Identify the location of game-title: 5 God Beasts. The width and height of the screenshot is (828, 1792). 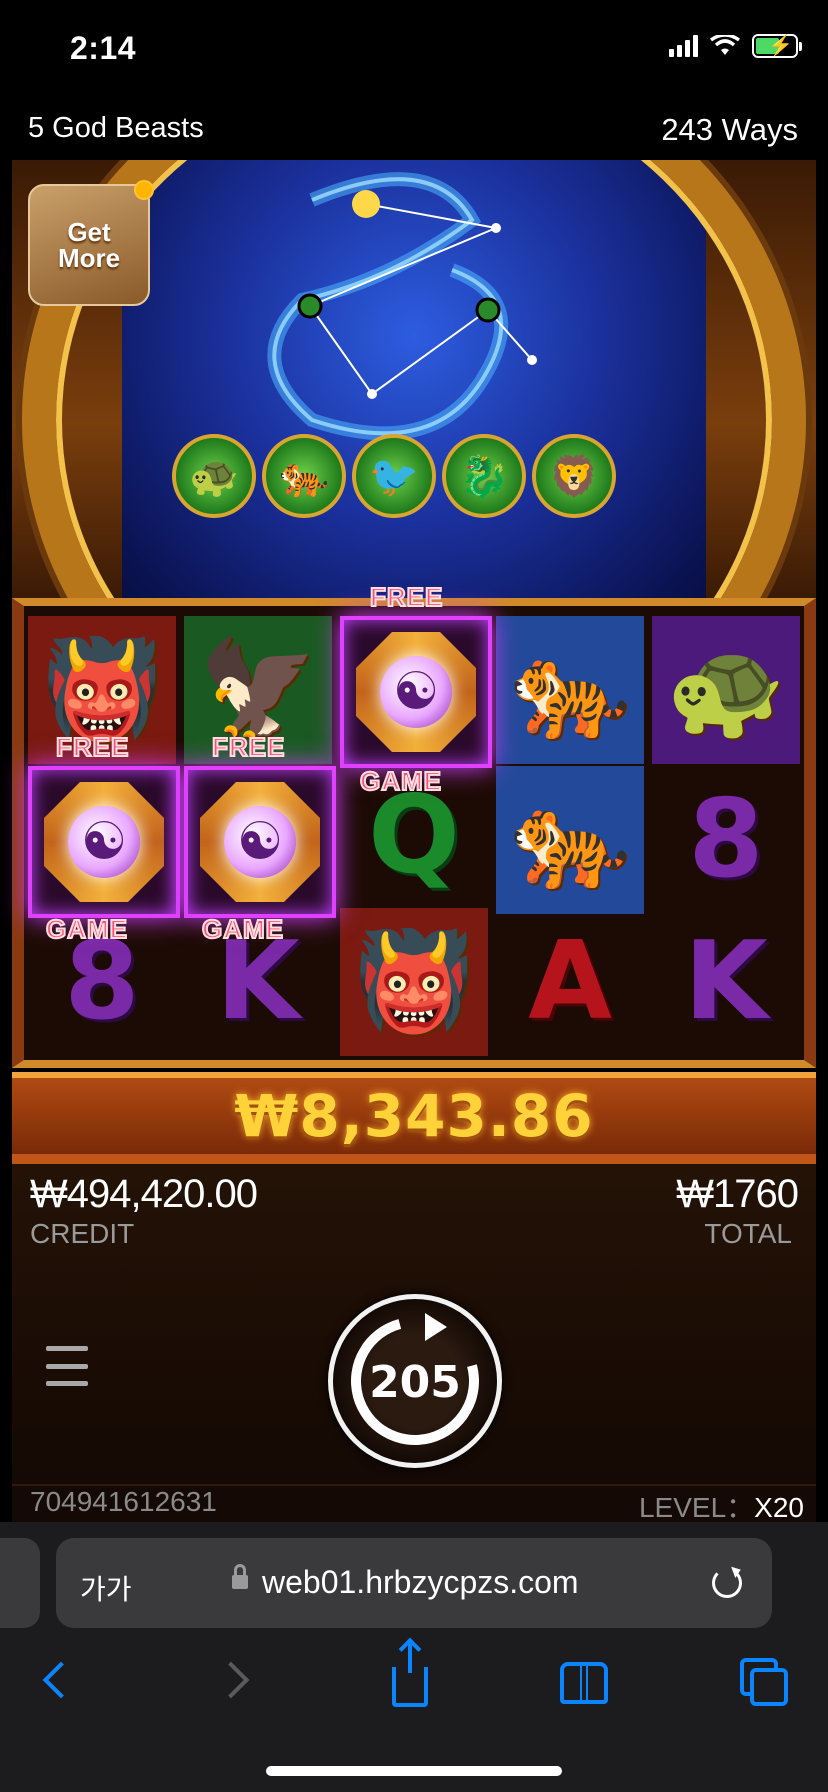
(116, 128).